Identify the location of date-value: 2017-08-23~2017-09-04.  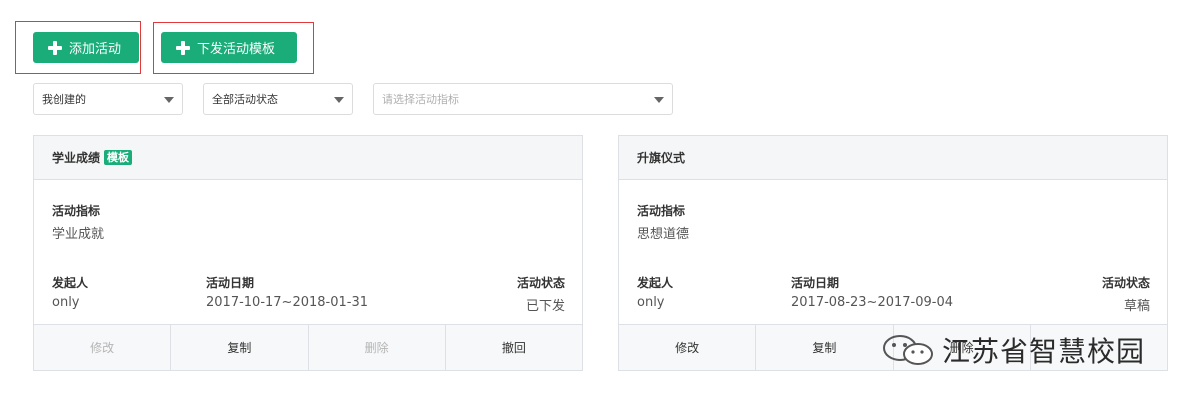
(872, 302).